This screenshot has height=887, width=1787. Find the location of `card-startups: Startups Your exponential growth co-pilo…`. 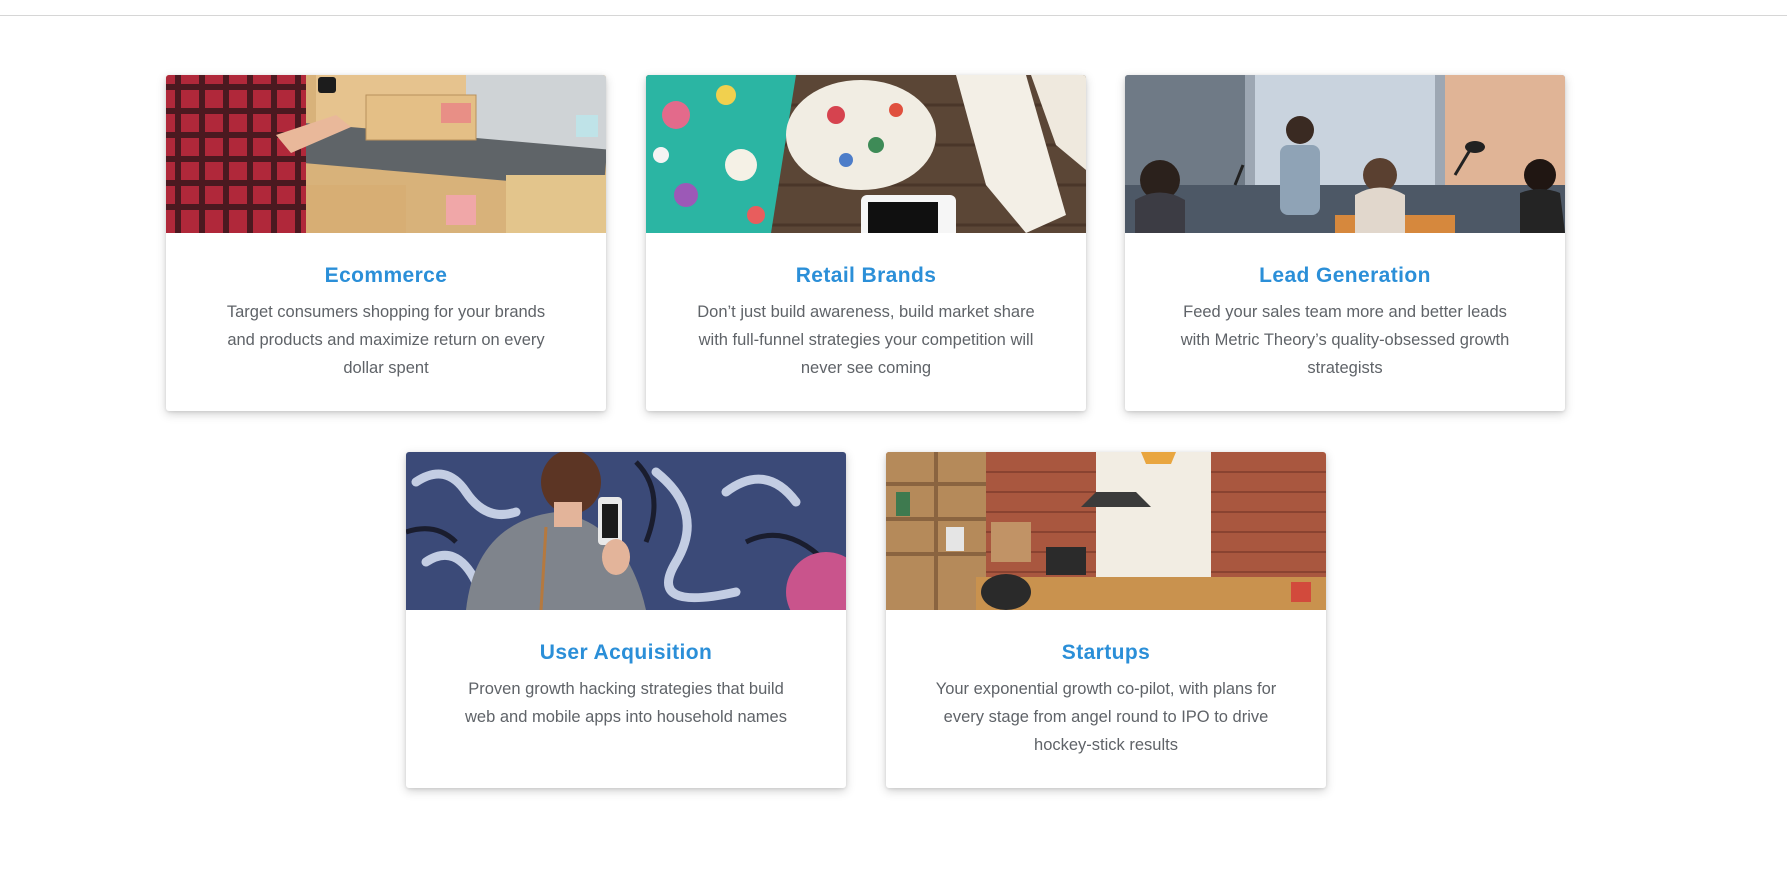

card-startups: Startups Your exponential growth co-pilo… is located at coordinates (1106, 620).